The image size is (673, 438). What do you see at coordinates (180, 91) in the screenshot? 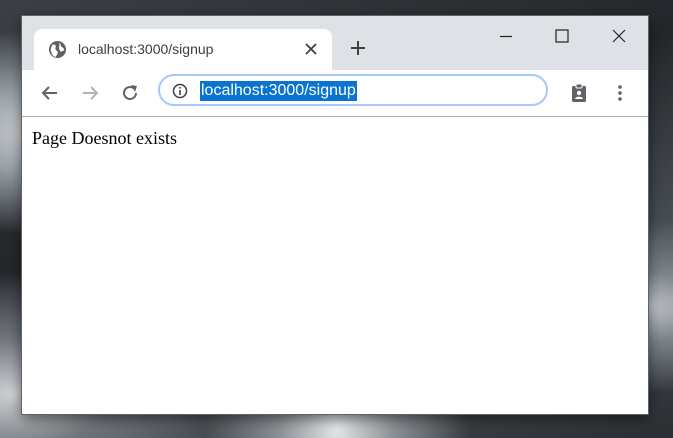
I see `info-icon` at bounding box center [180, 91].